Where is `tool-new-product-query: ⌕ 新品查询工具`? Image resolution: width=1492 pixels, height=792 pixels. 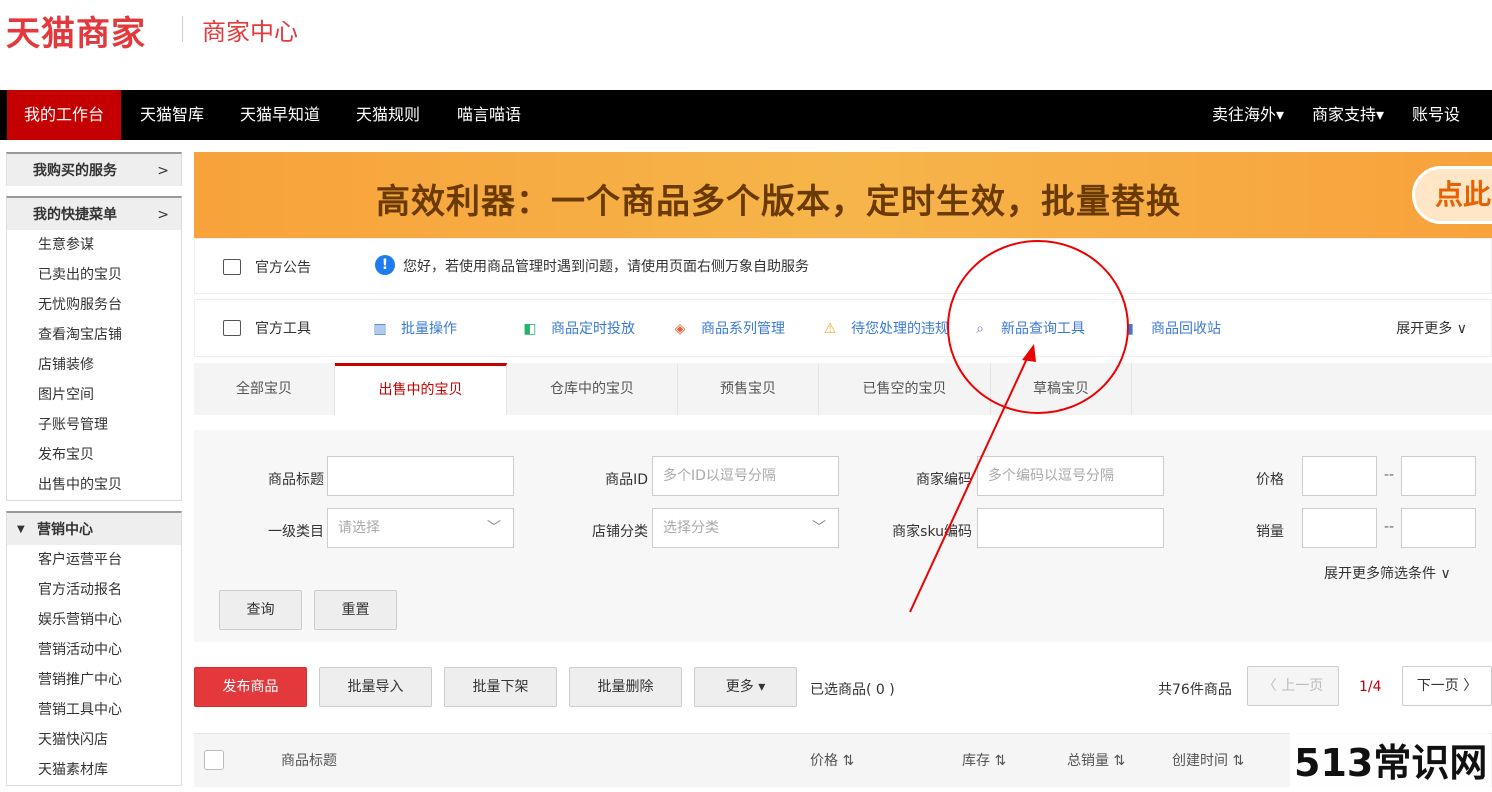 tool-new-product-query: ⌕ 新品查询工具 is located at coordinates (1029, 328).